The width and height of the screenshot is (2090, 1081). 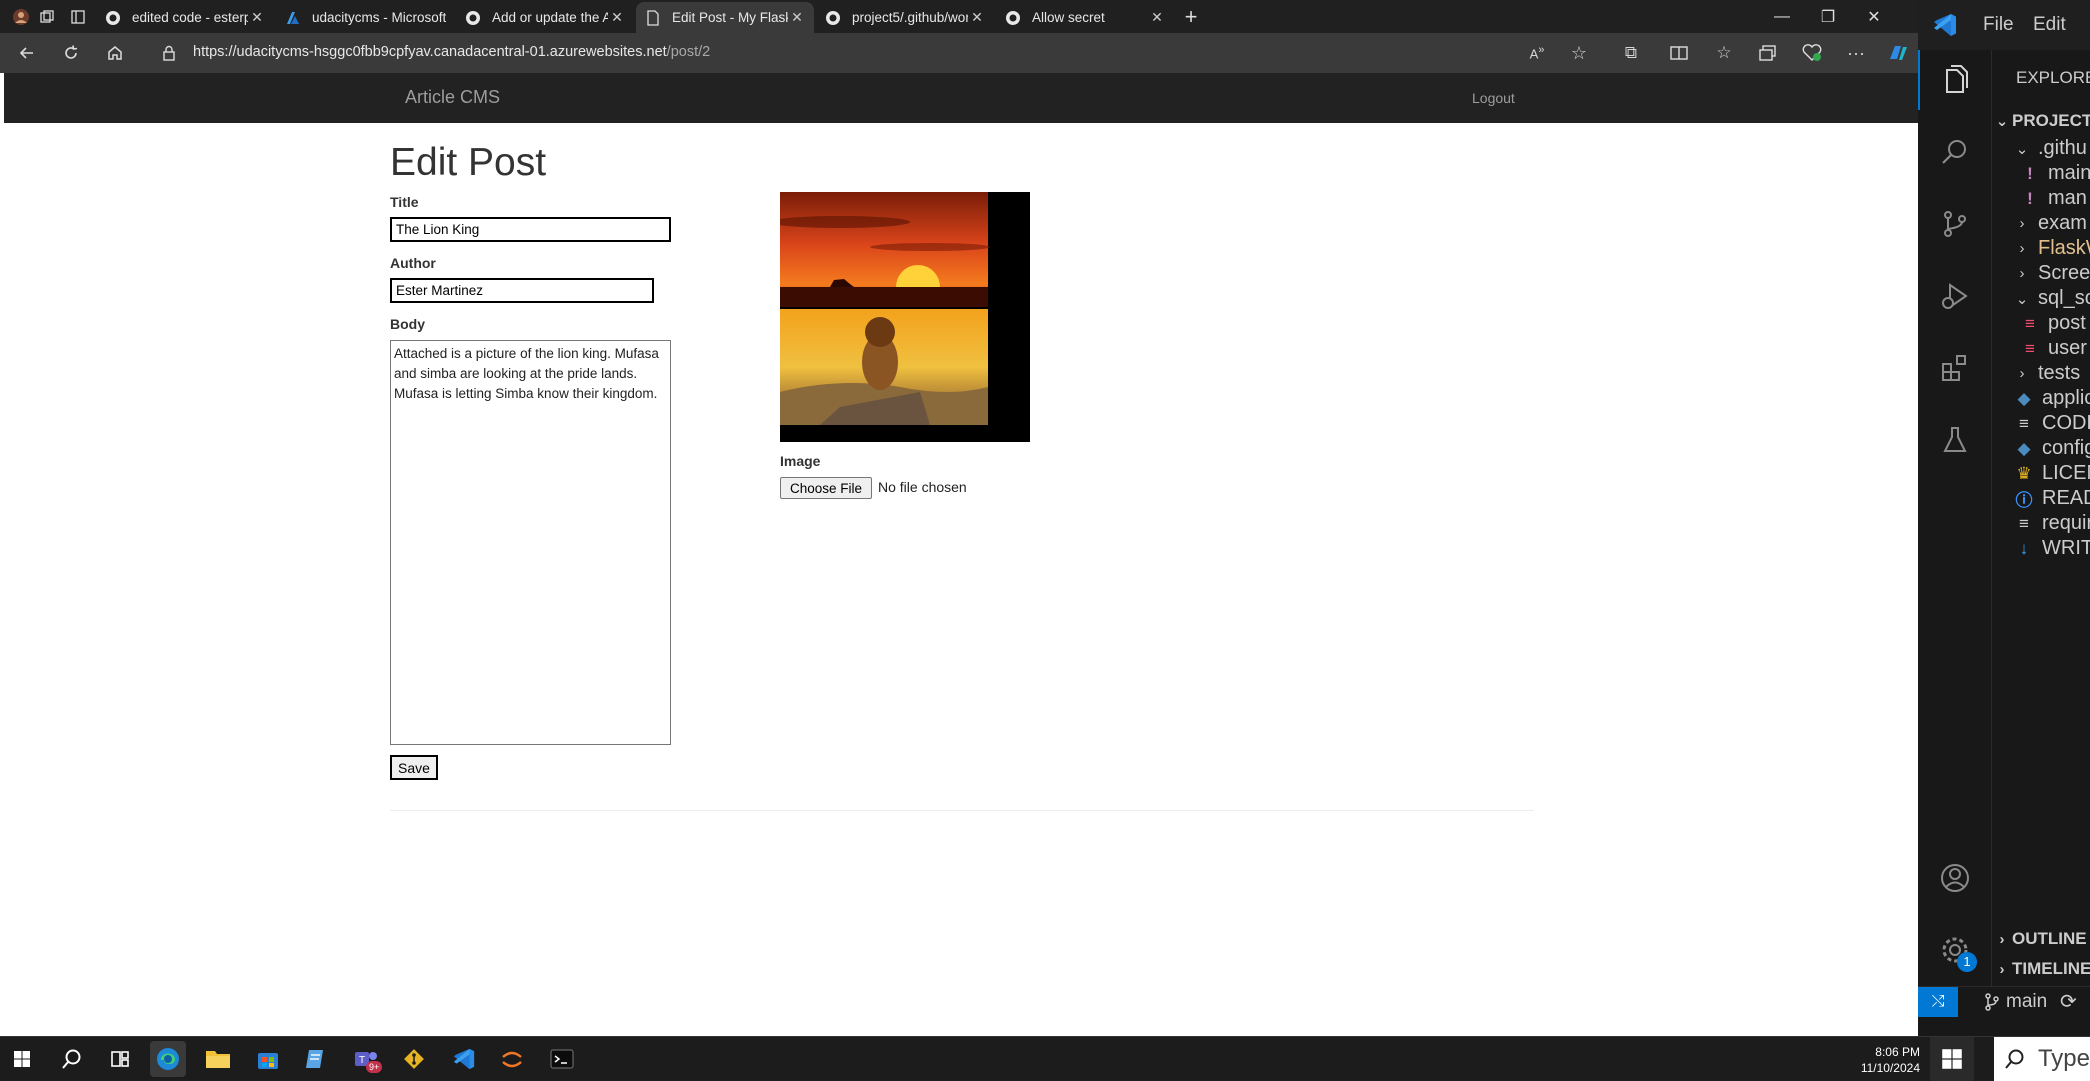 I want to click on accounts-button, so click(x=1955, y=878).